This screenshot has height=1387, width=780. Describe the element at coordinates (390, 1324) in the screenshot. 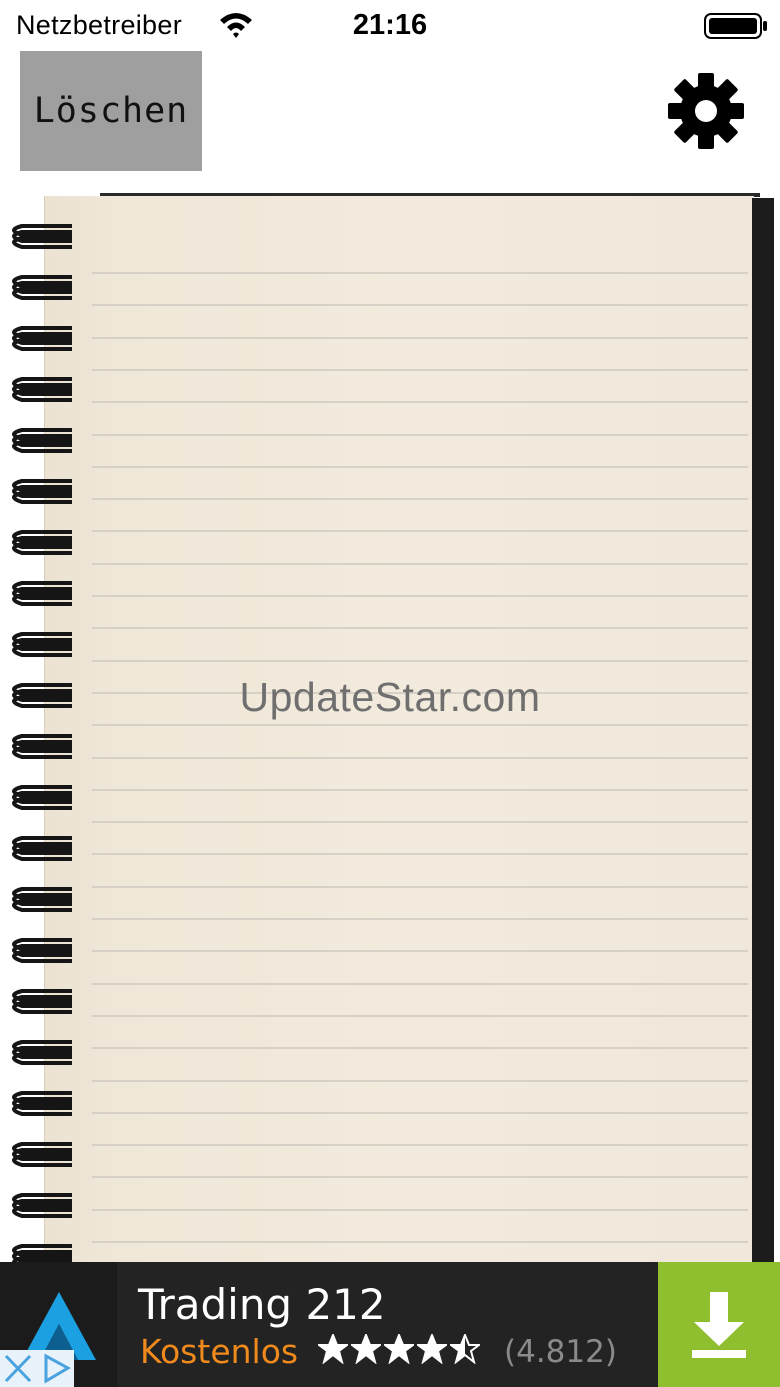

I see `ad-banner: Trading 212 Kostenlos (4.812)` at that location.